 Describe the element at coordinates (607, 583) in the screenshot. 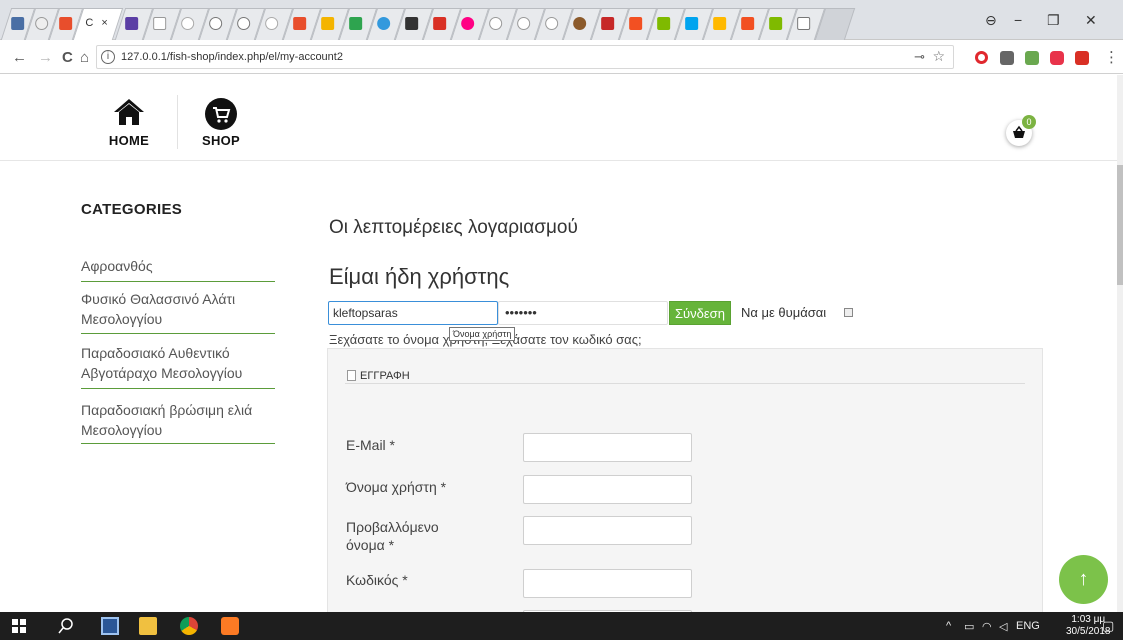

I see `register-password-field` at that location.